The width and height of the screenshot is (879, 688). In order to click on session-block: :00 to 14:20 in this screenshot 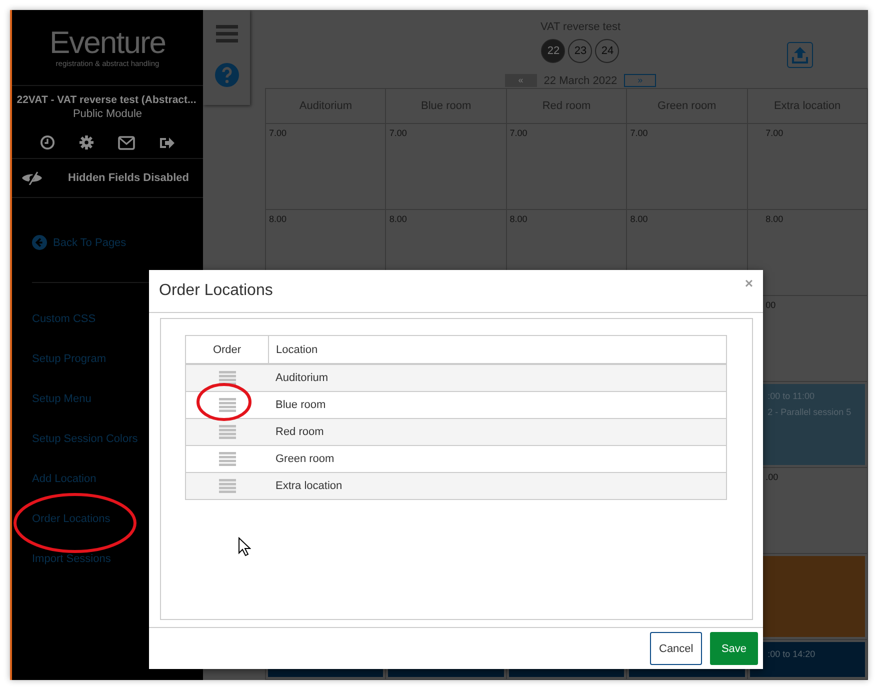, I will do `click(807, 659)`.